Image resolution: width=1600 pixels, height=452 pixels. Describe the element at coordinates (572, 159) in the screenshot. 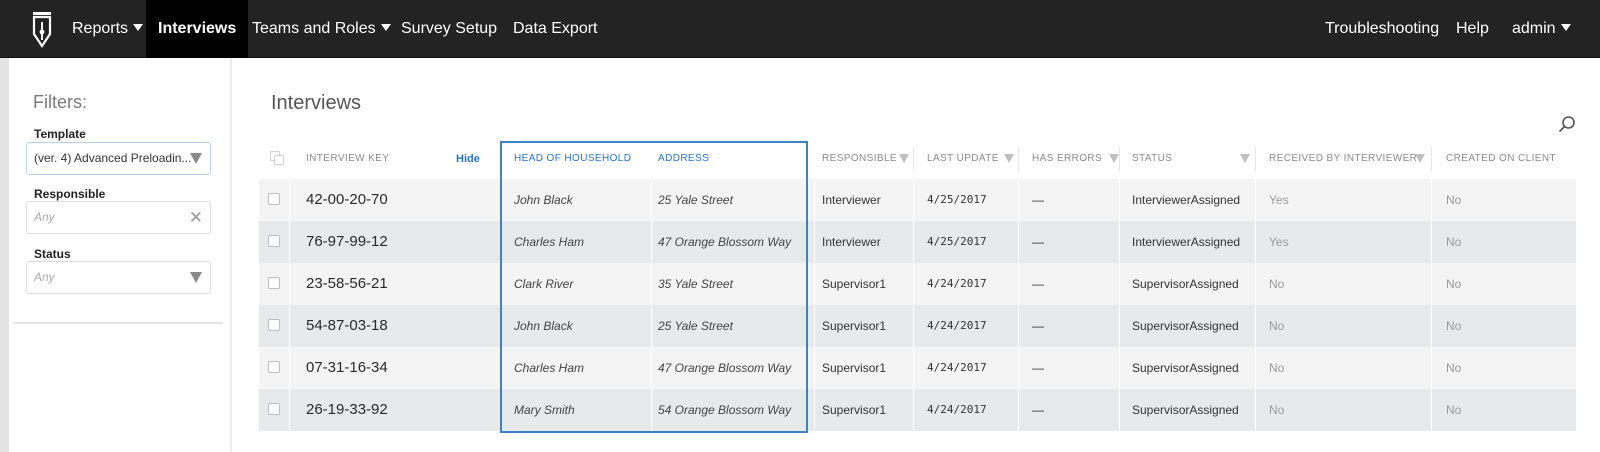

I see `col-head-of-household: Head of Household` at that location.